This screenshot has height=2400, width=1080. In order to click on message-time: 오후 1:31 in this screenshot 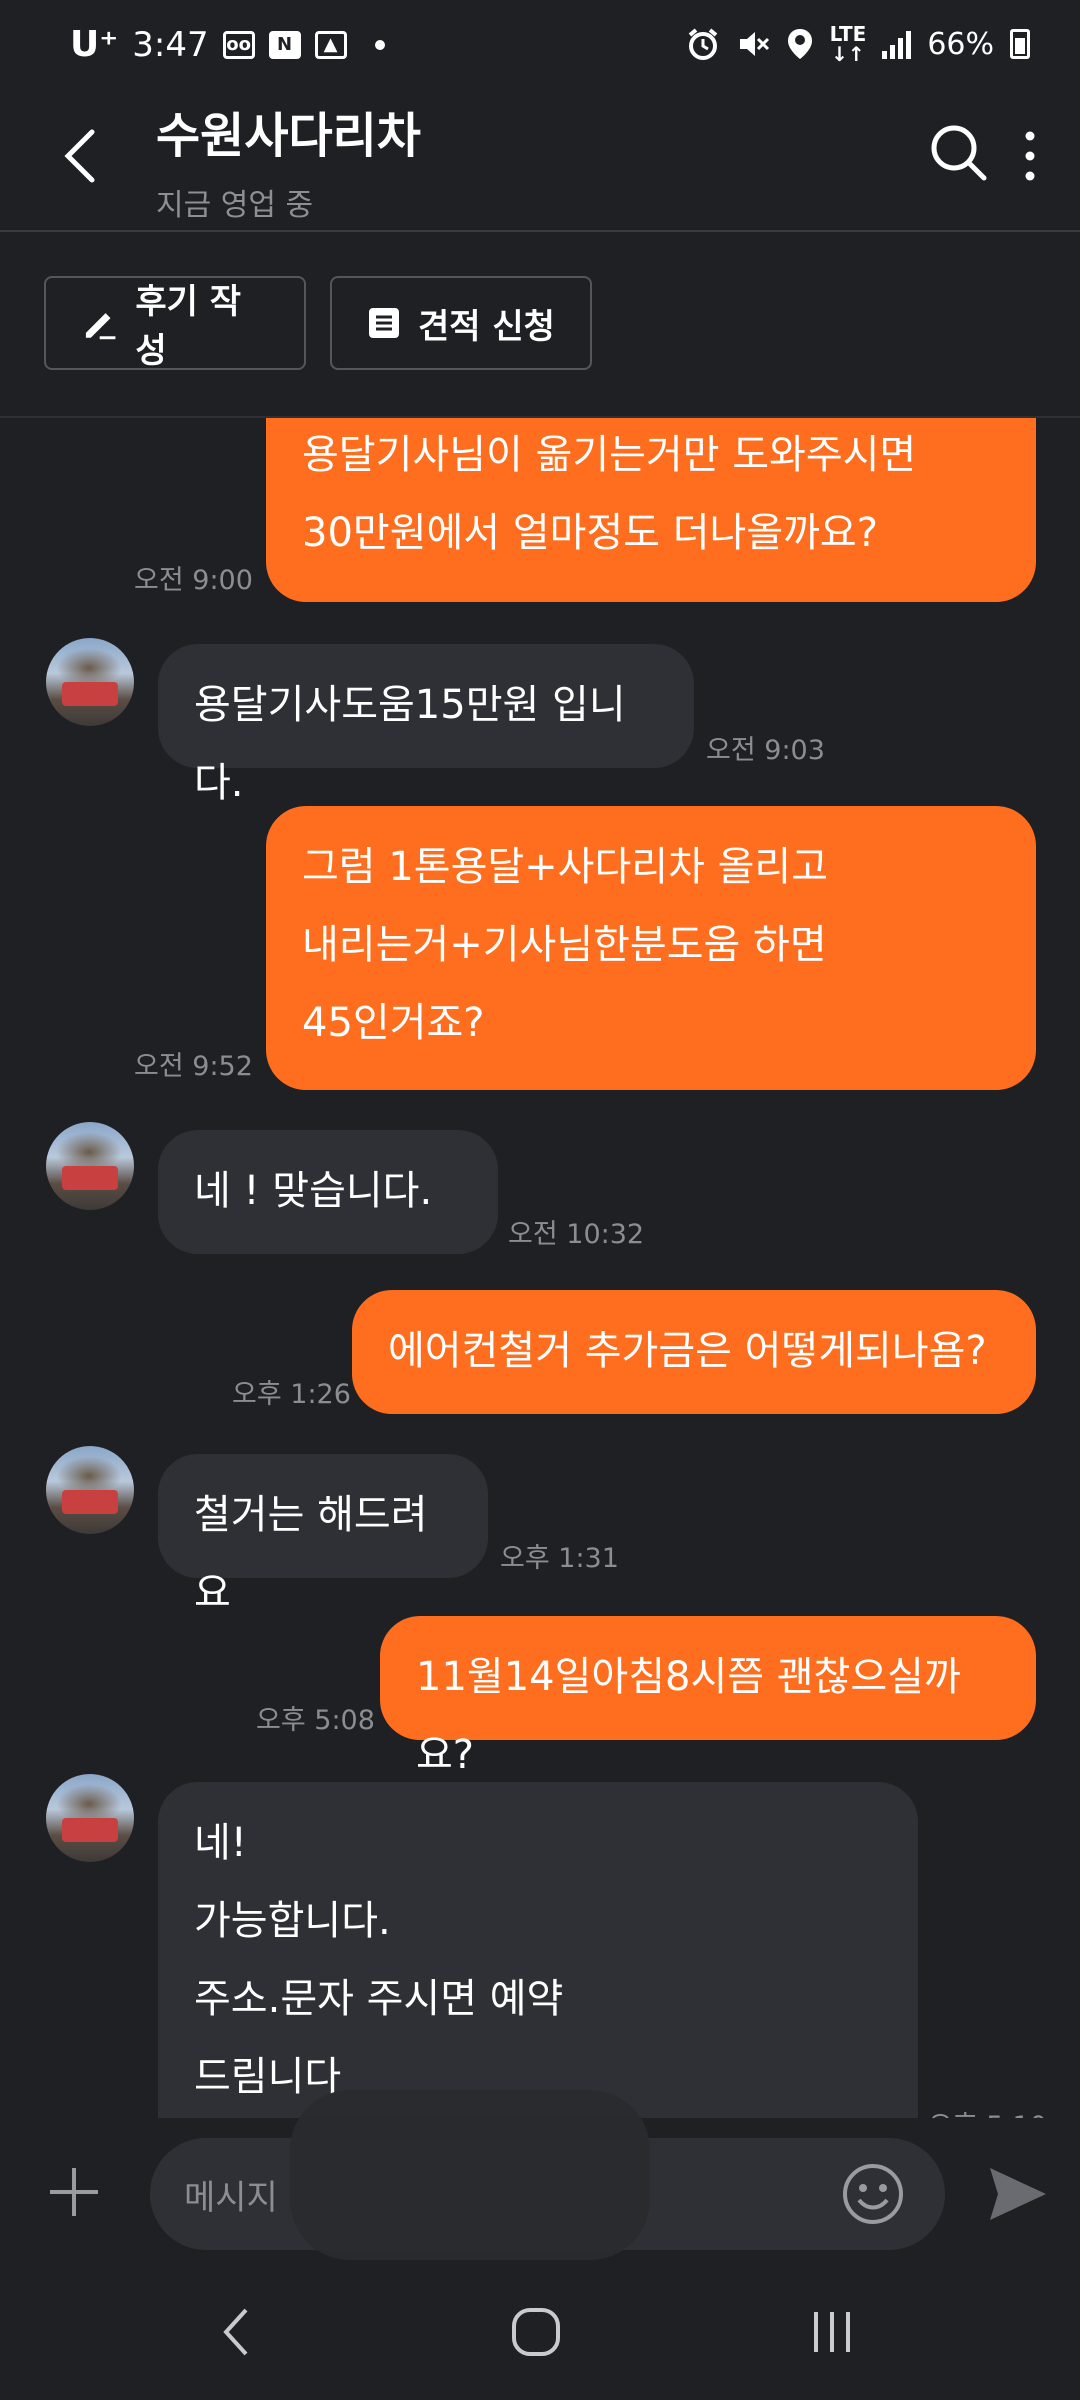, I will do `click(559, 1558)`.